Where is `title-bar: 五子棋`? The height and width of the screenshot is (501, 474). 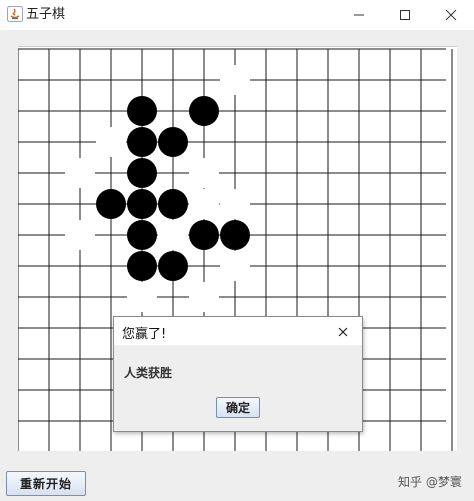
title-bar: 五子棋 is located at coordinates (237, 15).